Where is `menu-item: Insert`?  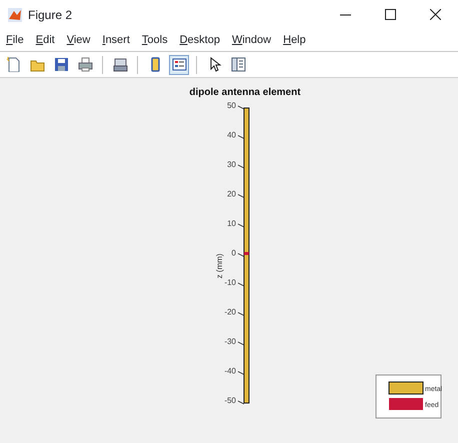
menu-item: Insert is located at coordinates (116, 40).